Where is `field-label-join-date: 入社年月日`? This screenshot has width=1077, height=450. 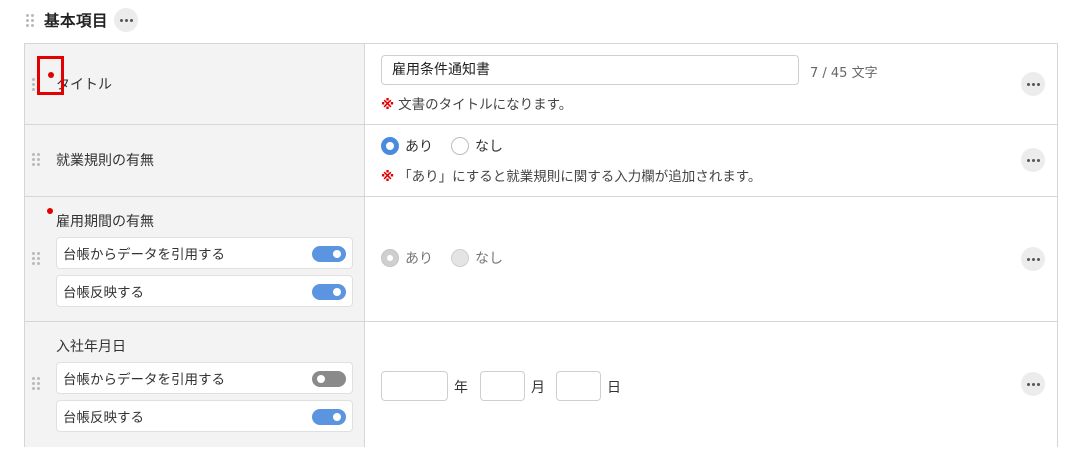
field-label-join-date: 入社年月日 is located at coordinates (91, 347).